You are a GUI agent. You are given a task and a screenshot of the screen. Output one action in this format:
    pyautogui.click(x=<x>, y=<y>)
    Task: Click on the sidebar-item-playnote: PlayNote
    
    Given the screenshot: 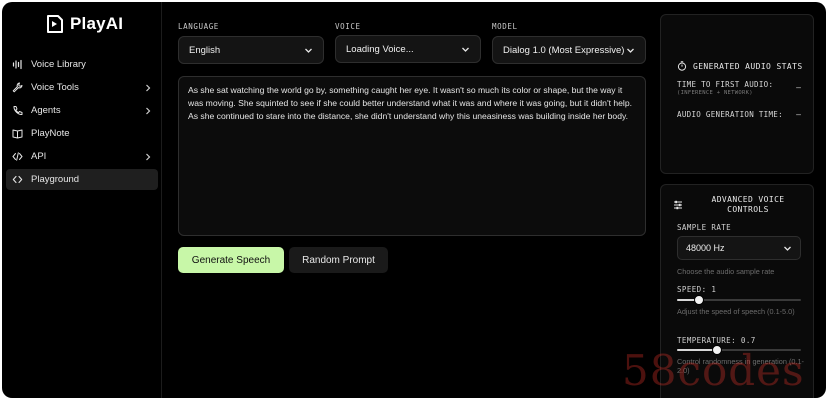 What is the action you would take?
    pyautogui.click(x=82, y=133)
    